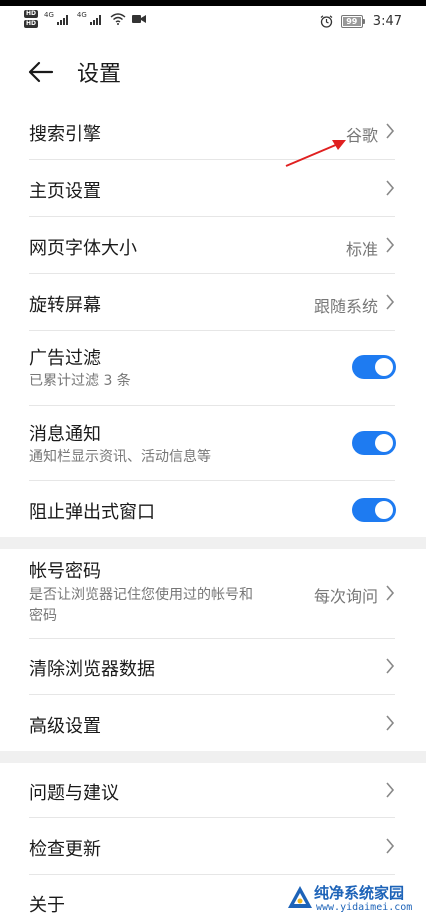 The height and width of the screenshot is (922, 426). What do you see at coordinates (213, 846) in the screenshot?
I see `settings-row-check-updates: 检查更新` at bounding box center [213, 846].